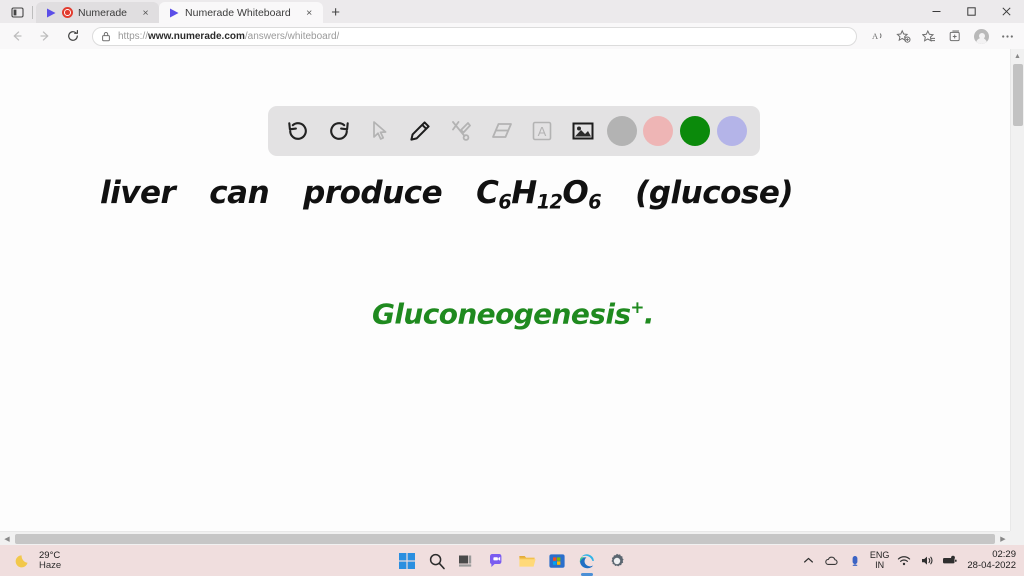 Image resolution: width=1024 pixels, height=576 pixels. What do you see at coordinates (809, 561) in the screenshot?
I see `show-hidden-icons-icon` at bounding box center [809, 561].